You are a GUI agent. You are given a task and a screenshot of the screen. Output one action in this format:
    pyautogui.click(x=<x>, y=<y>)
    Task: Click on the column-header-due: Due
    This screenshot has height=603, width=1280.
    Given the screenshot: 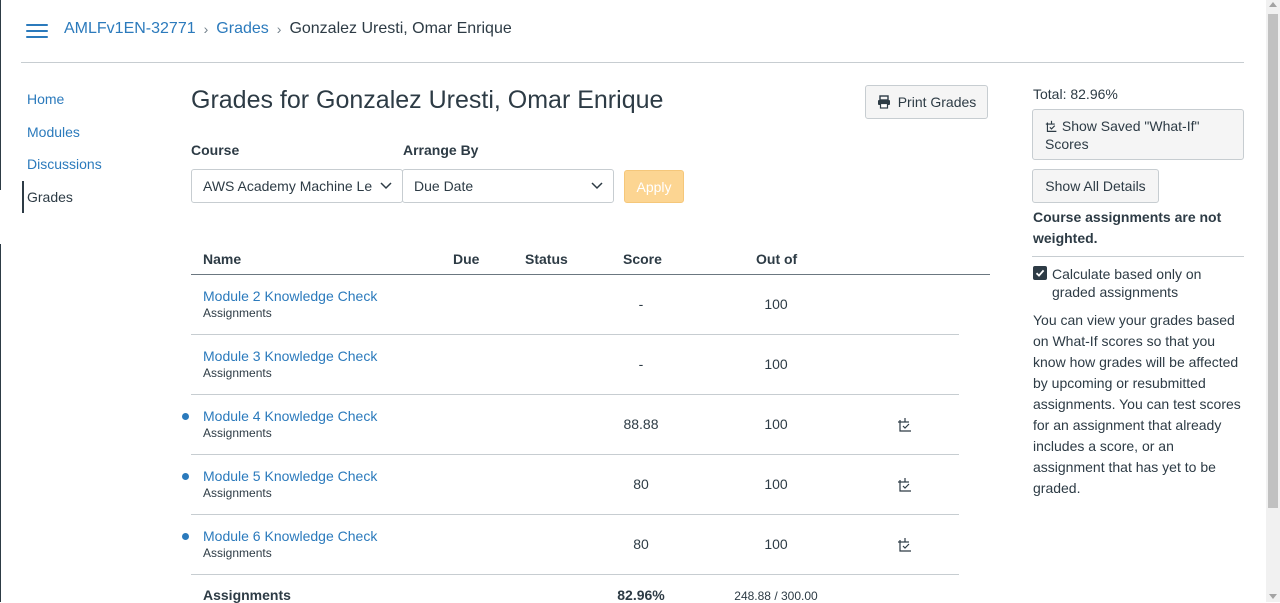 What is the action you would take?
    pyautogui.click(x=466, y=259)
    